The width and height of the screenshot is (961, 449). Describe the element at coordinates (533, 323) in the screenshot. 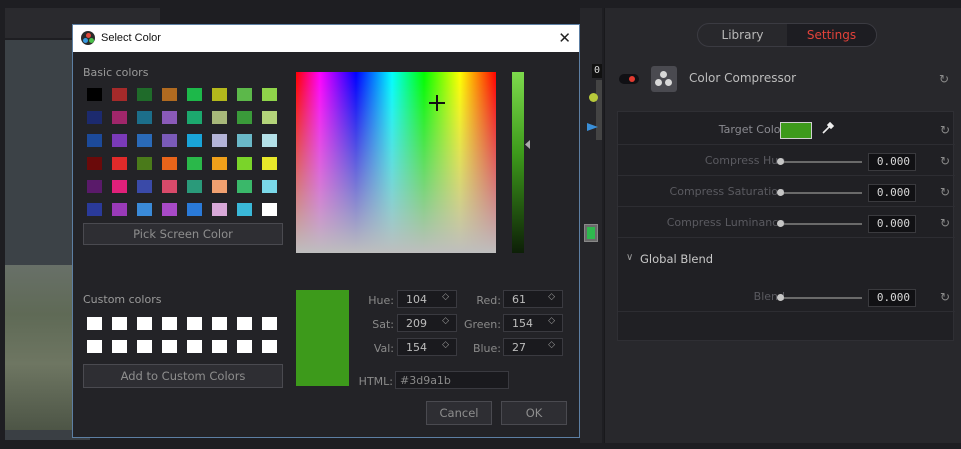

I see `green-spinbox: 154 ◇` at that location.